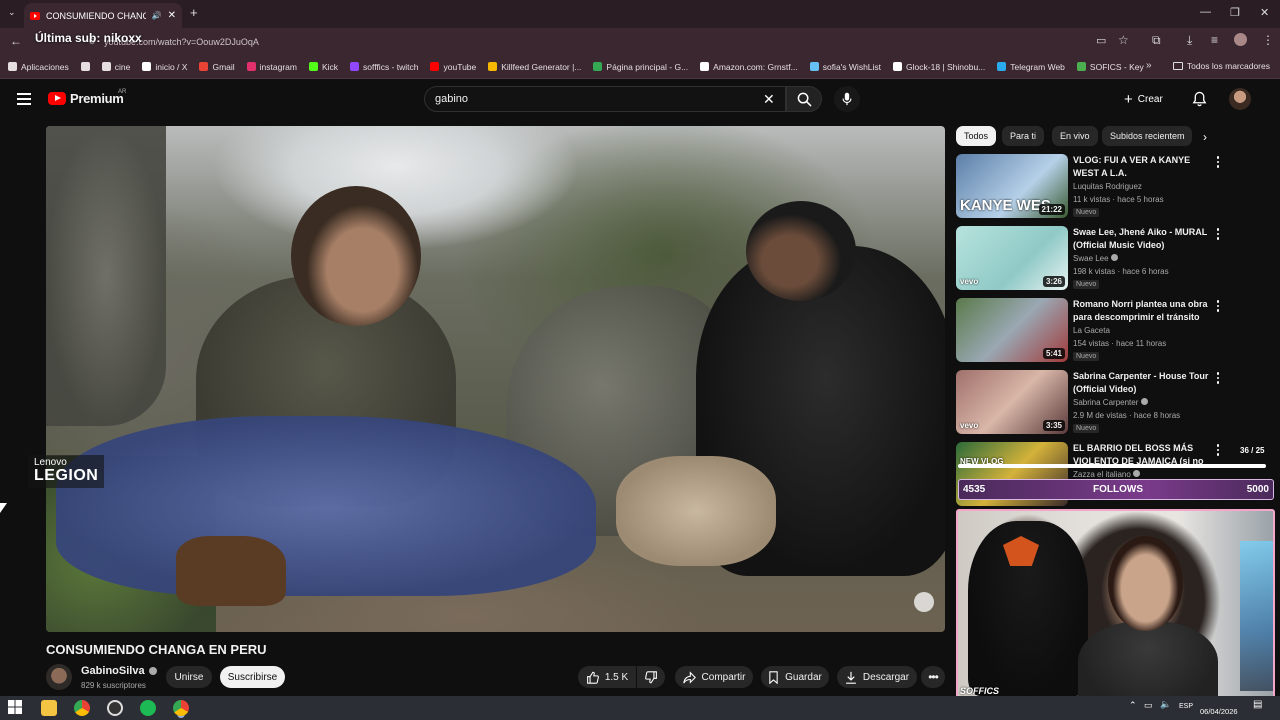 The width and height of the screenshot is (1280, 720). I want to click on keyboard-language: ESP, so click(1186, 706).